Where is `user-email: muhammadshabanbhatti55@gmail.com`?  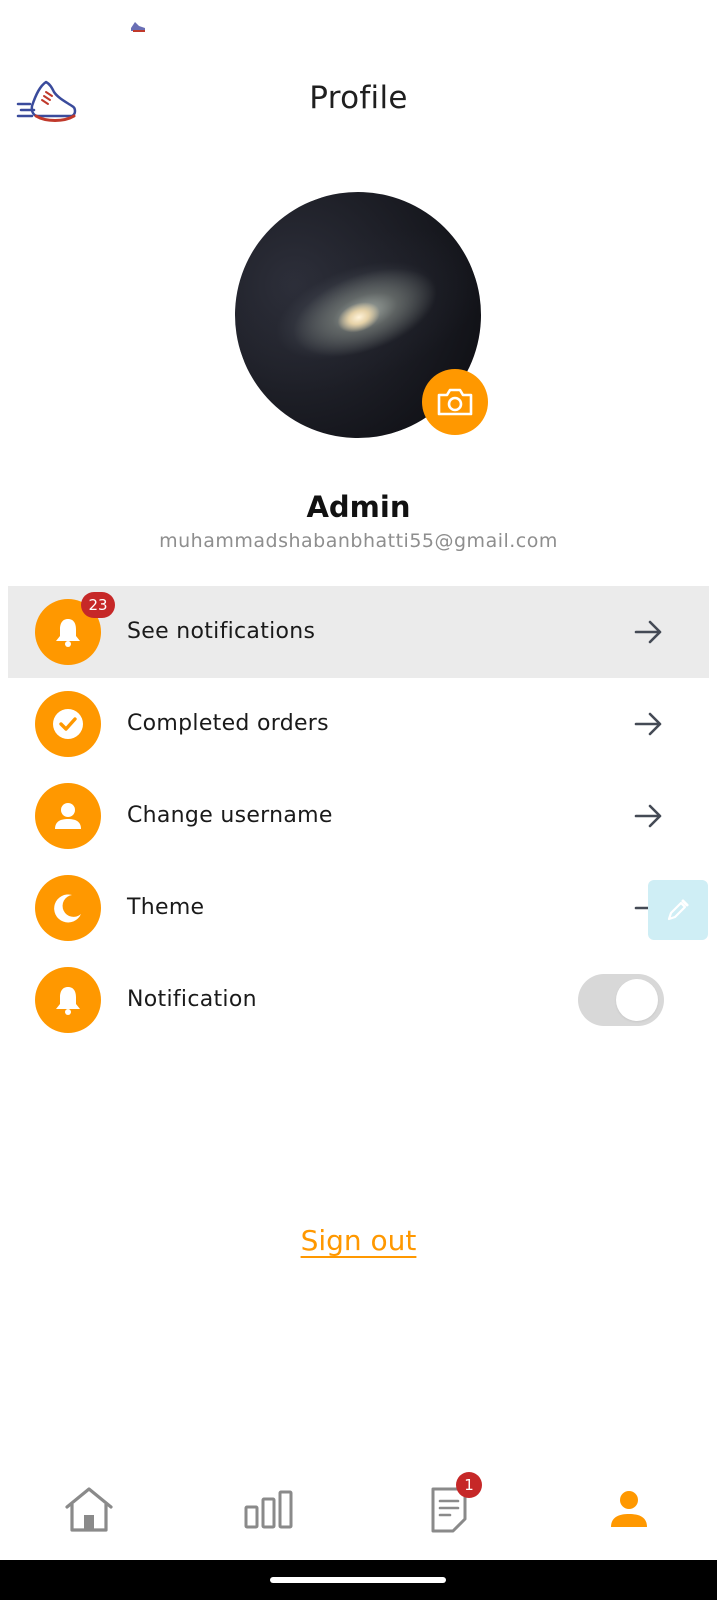
user-email: muhammadshabanbhatti55@gmail.com is located at coordinates (358, 541).